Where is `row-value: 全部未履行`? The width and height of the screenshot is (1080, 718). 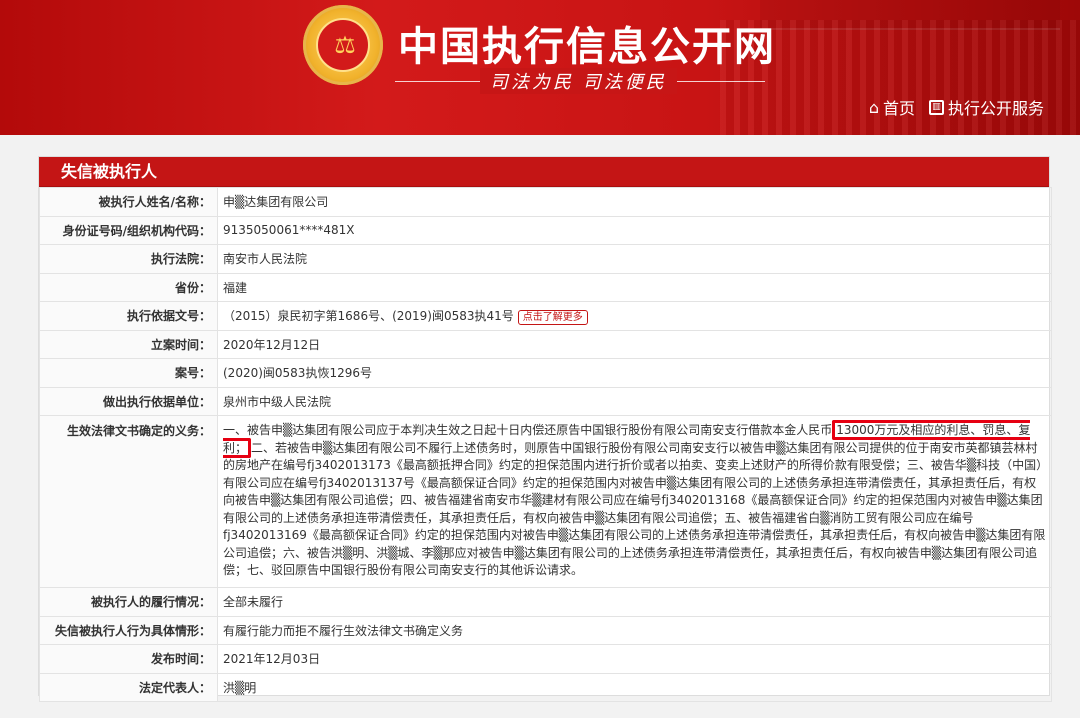
row-value: 全部未履行 is located at coordinates (634, 602).